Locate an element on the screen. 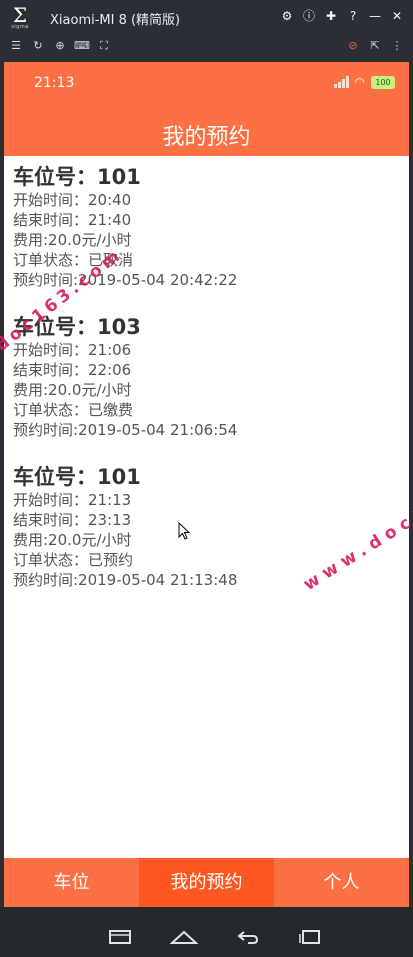 The width and height of the screenshot is (413, 957). gear-icon: ⚙ is located at coordinates (287, 16).